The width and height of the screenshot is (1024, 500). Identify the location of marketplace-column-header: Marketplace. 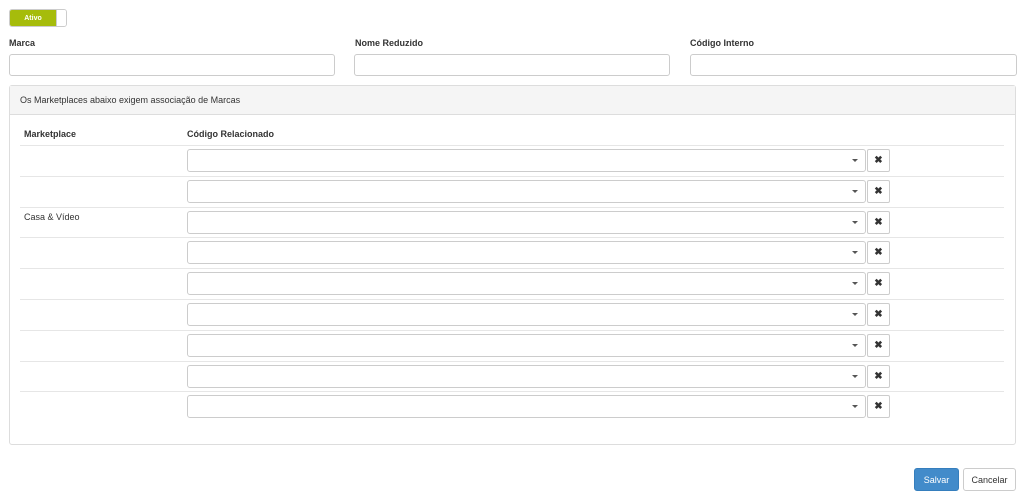
(50, 134).